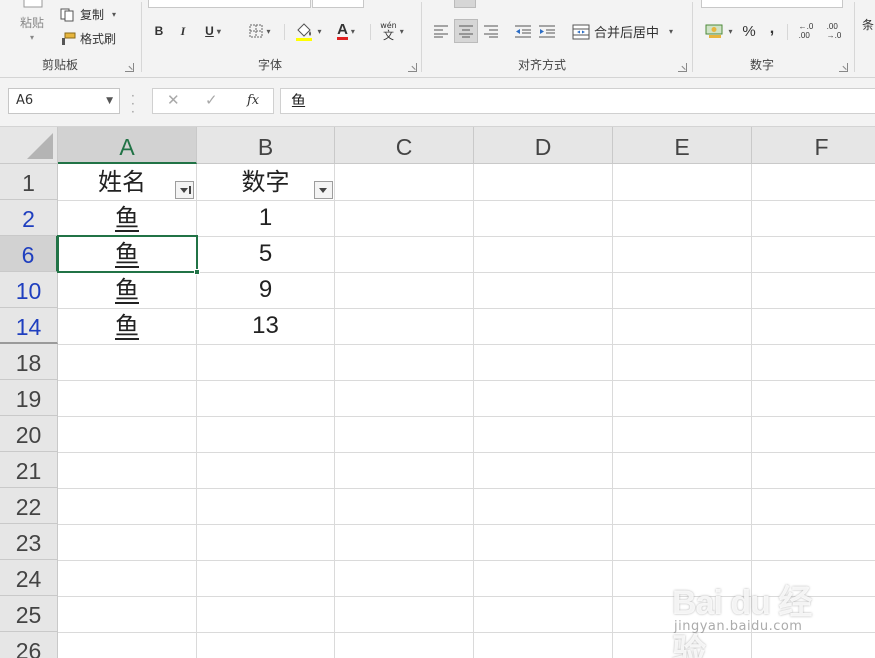  I want to click on paste-dropdown-icon: ▾, so click(32, 37).